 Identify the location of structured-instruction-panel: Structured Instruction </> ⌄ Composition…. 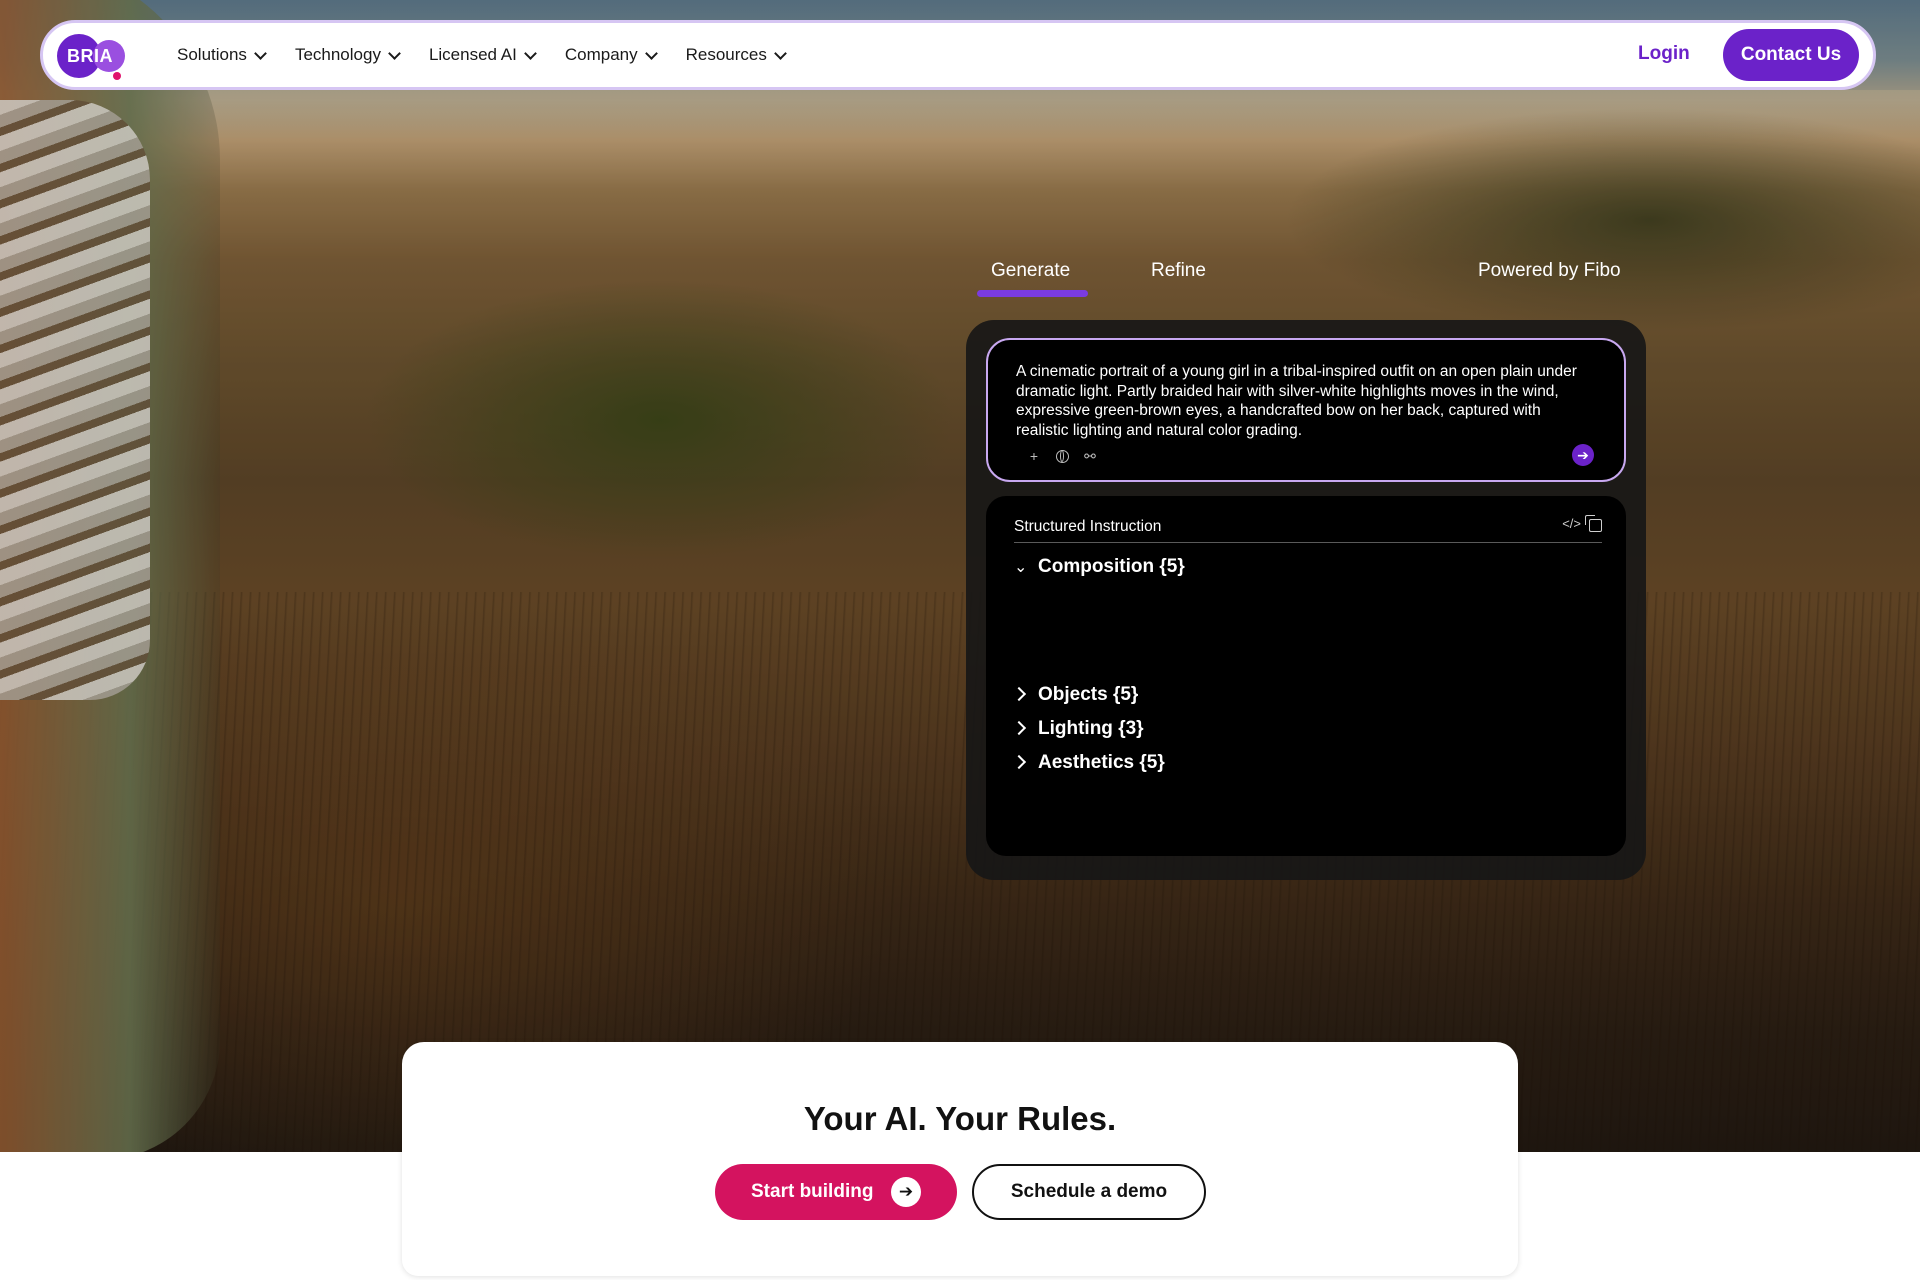
(1306, 676).